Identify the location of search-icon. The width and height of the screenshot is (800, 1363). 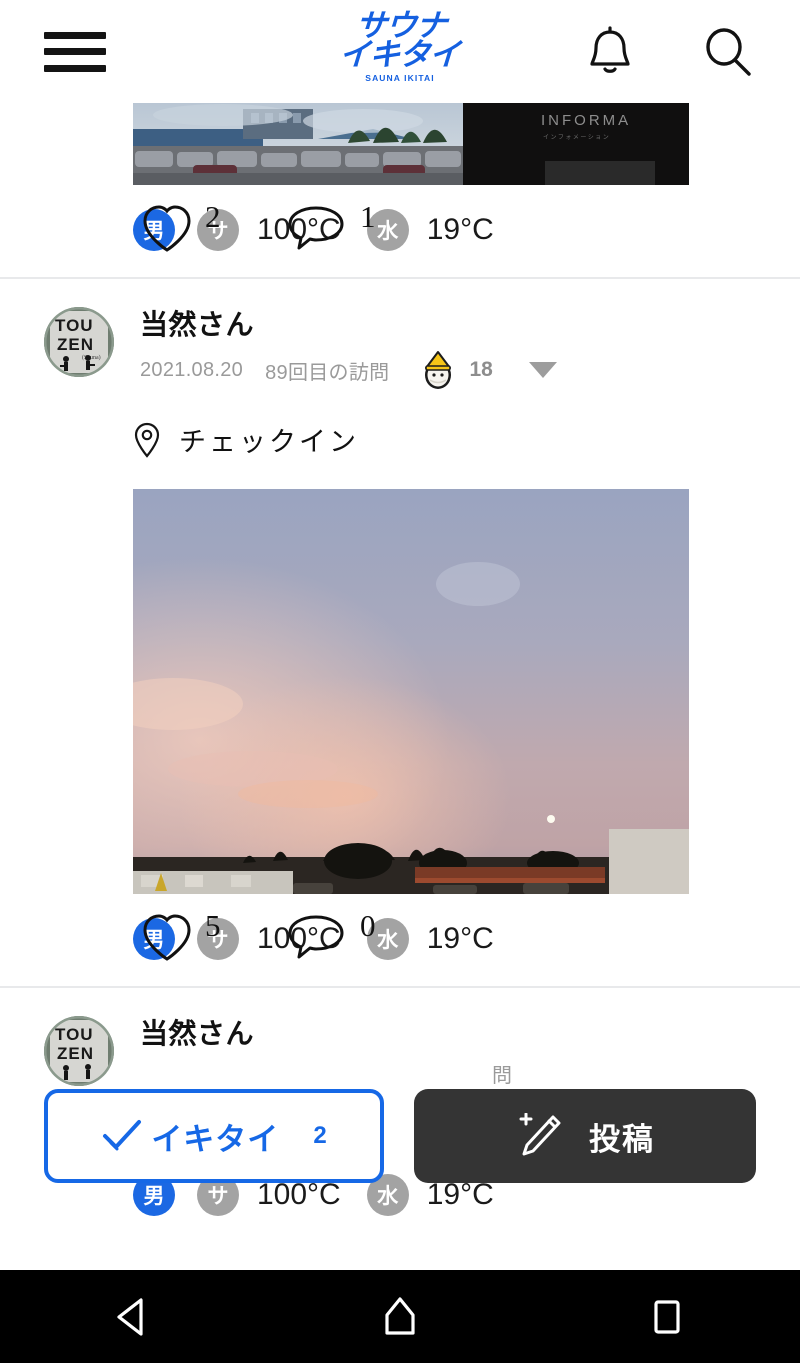
(728, 52).